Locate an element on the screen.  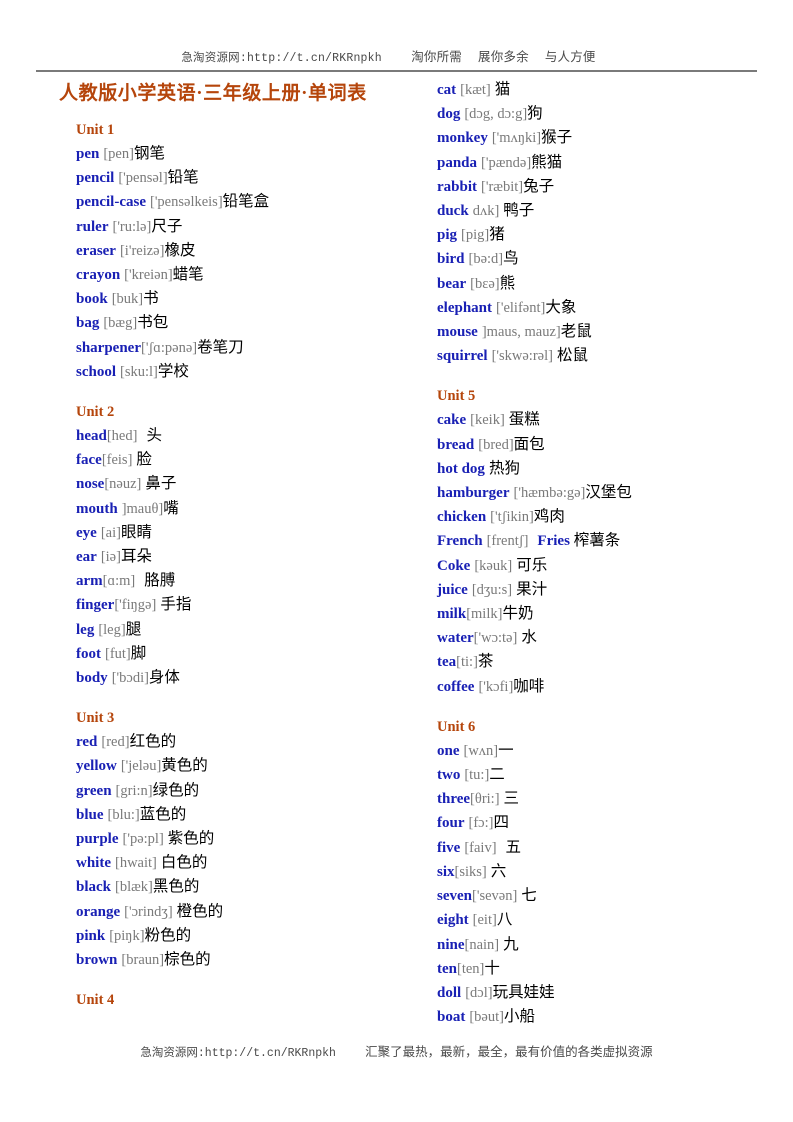
entry-phonetic: ['tʃikin] is located at coordinates (512, 517).